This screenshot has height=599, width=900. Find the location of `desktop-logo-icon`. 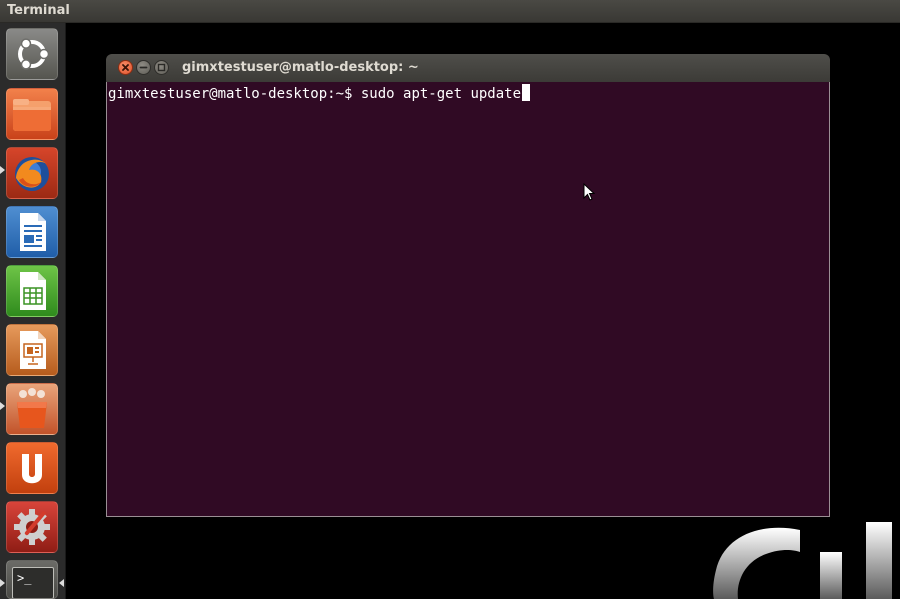

desktop-logo-icon is located at coordinates (802, 560).